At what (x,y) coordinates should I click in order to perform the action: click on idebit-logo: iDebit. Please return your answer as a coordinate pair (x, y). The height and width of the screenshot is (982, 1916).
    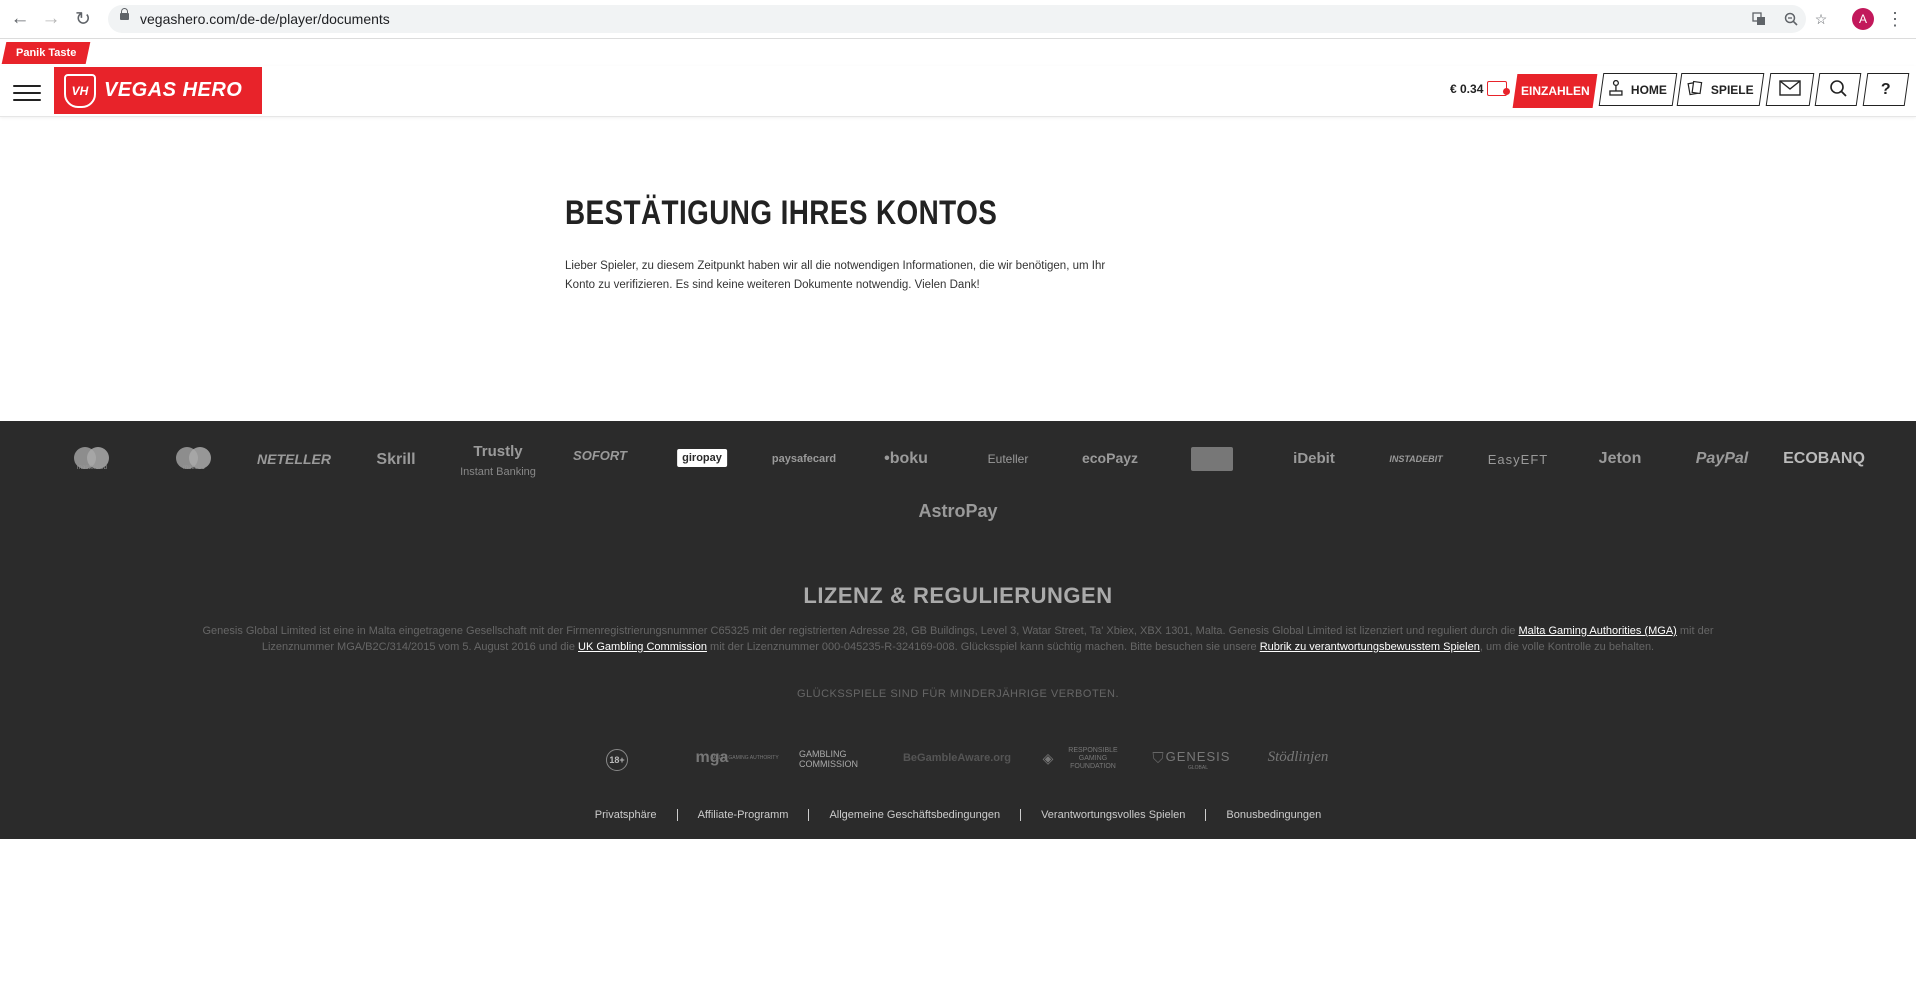
    Looking at the image, I should click on (1314, 458).